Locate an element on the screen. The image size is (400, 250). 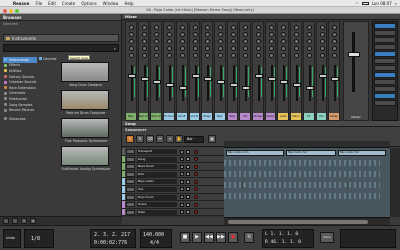
channel-name: Rbajo is located at coordinates (207, 116).